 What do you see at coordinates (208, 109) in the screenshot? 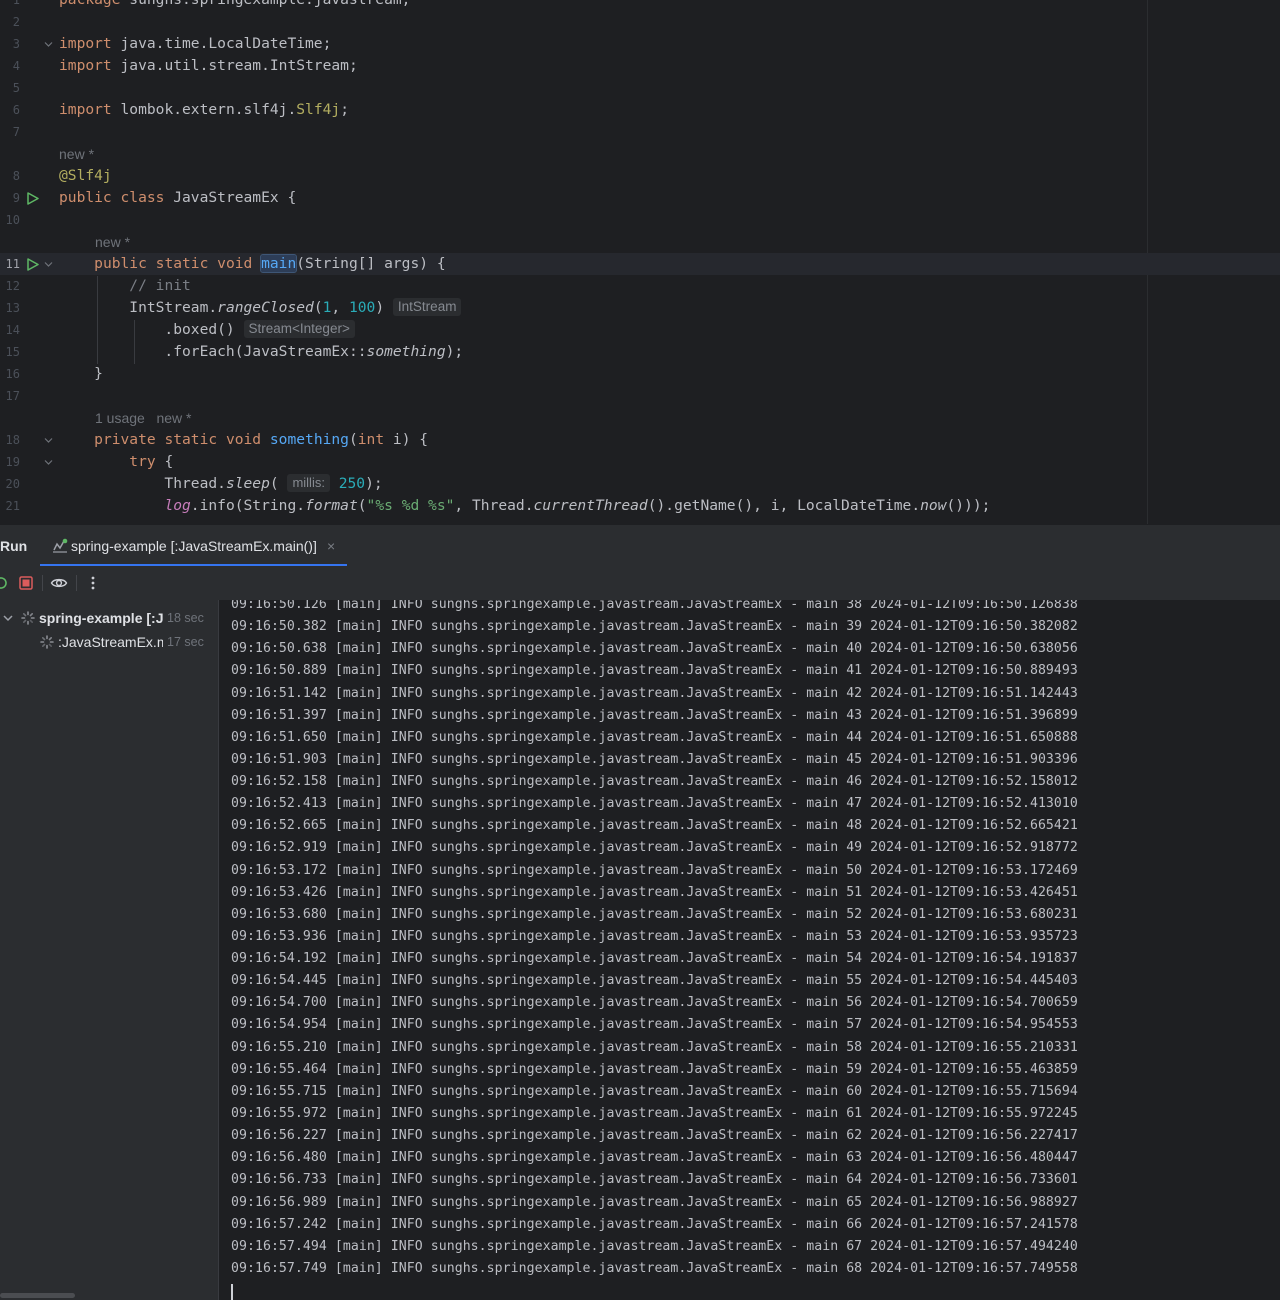
I see `code-token: lombok.extern.slf4j.` at bounding box center [208, 109].